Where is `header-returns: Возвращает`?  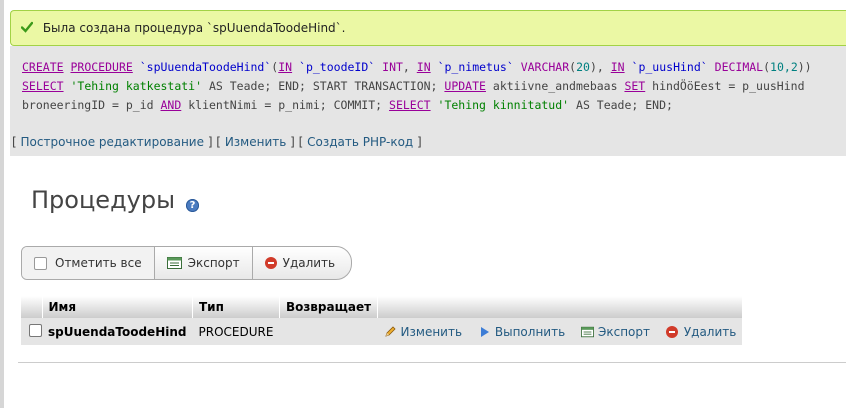 header-returns: Возвращает is located at coordinates (329, 307).